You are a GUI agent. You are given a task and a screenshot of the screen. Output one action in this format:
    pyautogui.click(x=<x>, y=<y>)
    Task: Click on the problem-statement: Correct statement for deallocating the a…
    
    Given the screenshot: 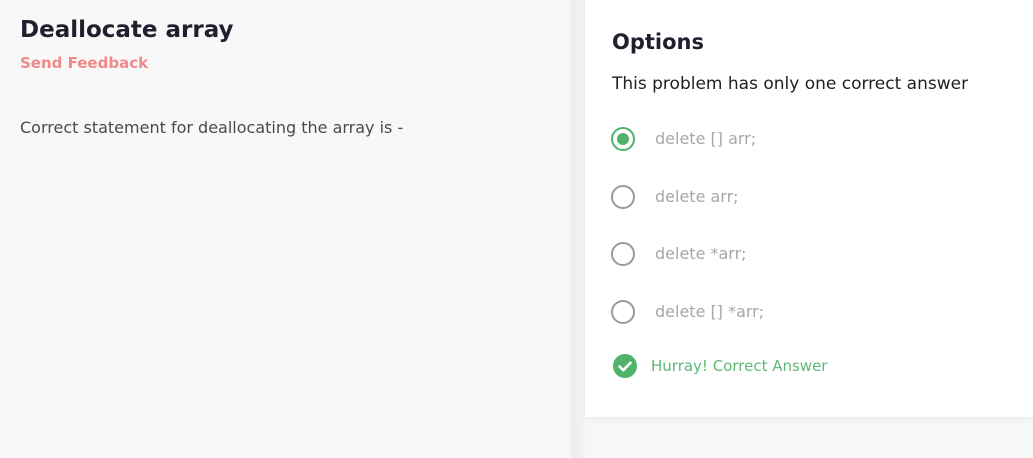 What is the action you would take?
    pyautogui.click(x=212, y=127)
    